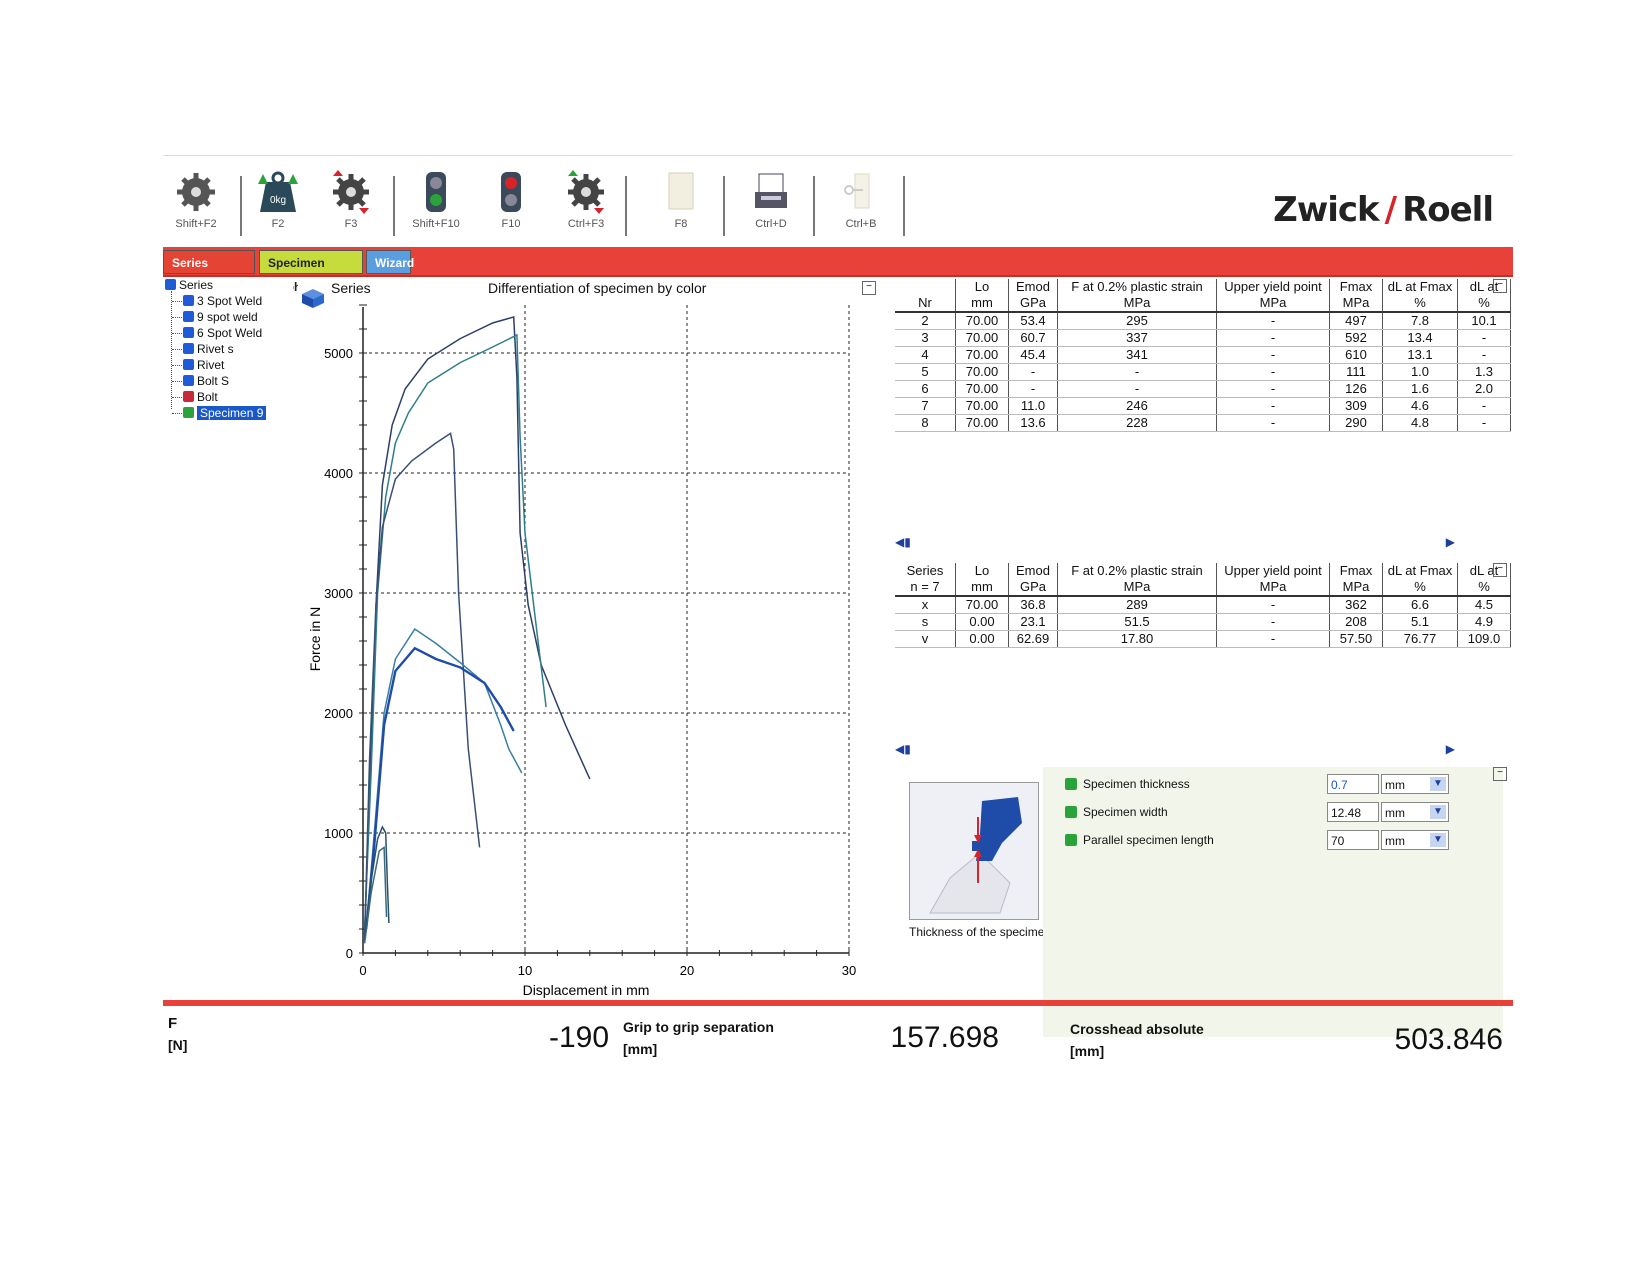 The height and width of the screenshot is (1275, 1650). I want to click on table-row: 3 70.00 60.7 337-592 13.4-, so click(1203, 338).